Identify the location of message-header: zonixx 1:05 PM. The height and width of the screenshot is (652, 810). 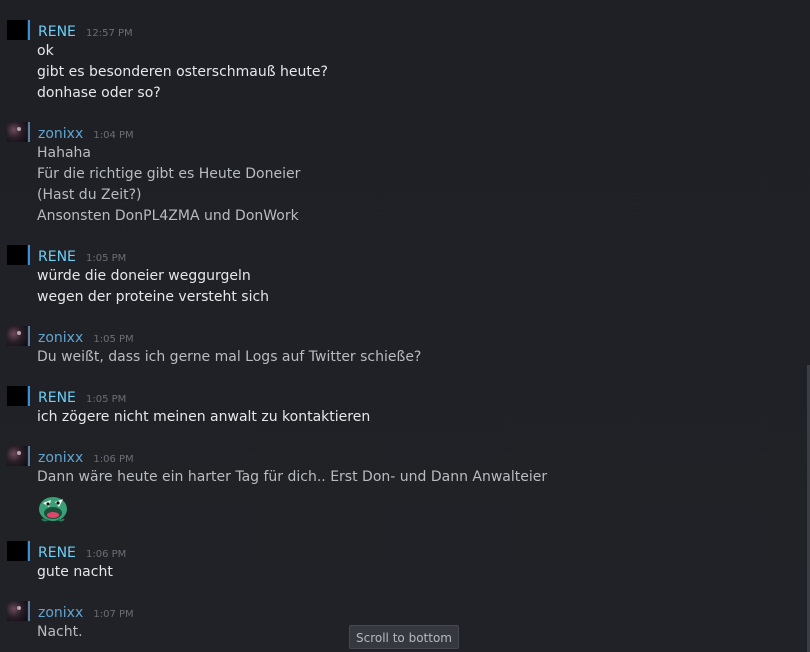
(86, 336).